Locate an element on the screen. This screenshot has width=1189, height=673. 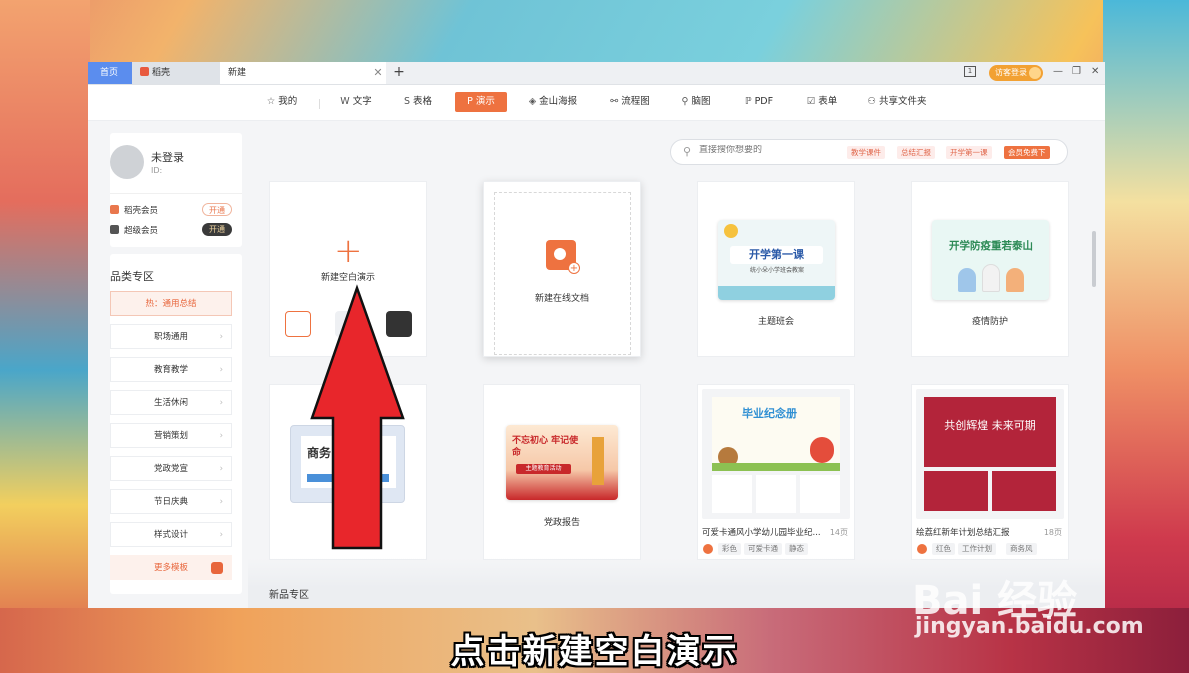
baidu-watermark-url: jingyan.baidu.com is located at coordinates (1029, 626).